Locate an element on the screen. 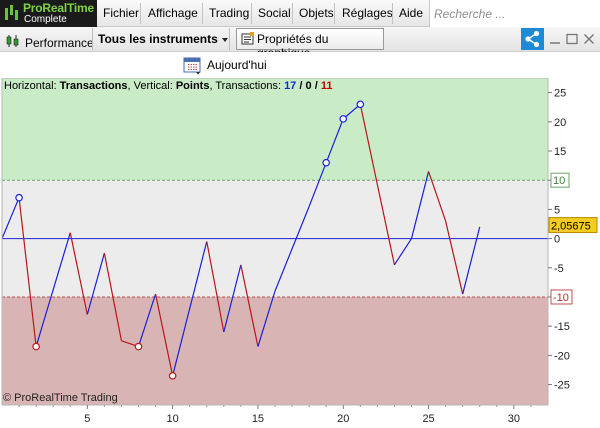 The height and width of the screenshot is (428, 600). y-tick-label: -15 is located at coordinates (562, 327).